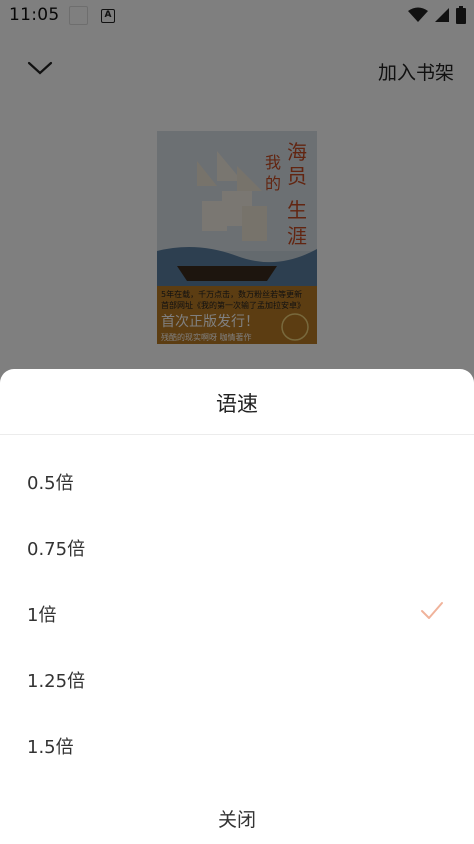 This screenshot has height=844, width=474. I want to click on speed-option-0-5: 0.5倍, so click(237, 481).